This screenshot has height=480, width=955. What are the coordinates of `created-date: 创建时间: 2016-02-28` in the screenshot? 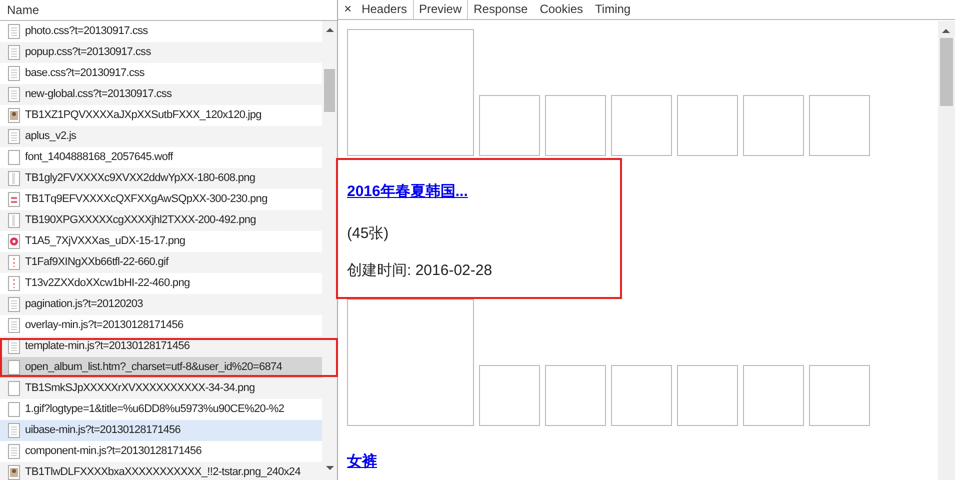 It's located at (419, 271).